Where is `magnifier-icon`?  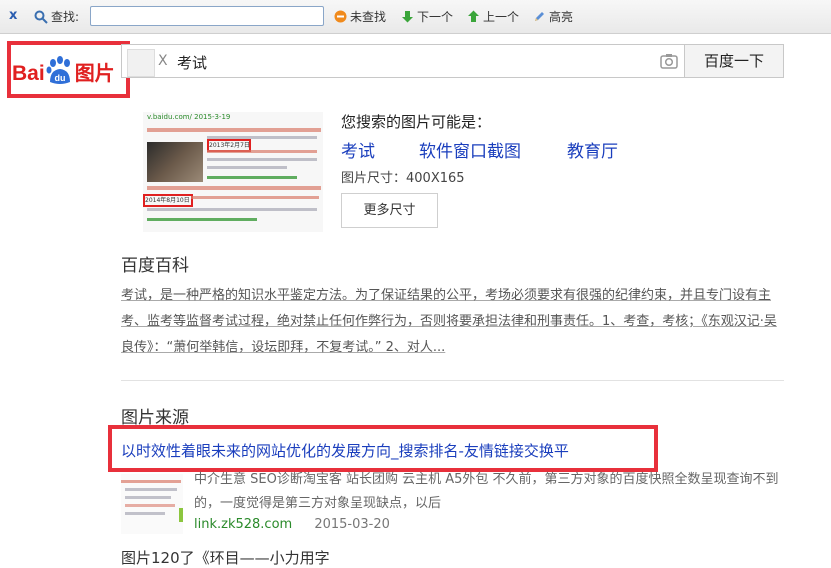
magnifier-icon is located at coordinates (41, 17).